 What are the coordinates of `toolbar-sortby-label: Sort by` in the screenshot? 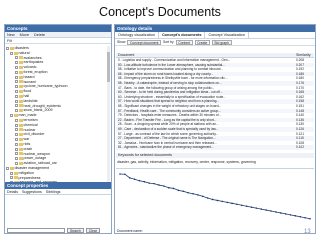 It's located at (168, 42).